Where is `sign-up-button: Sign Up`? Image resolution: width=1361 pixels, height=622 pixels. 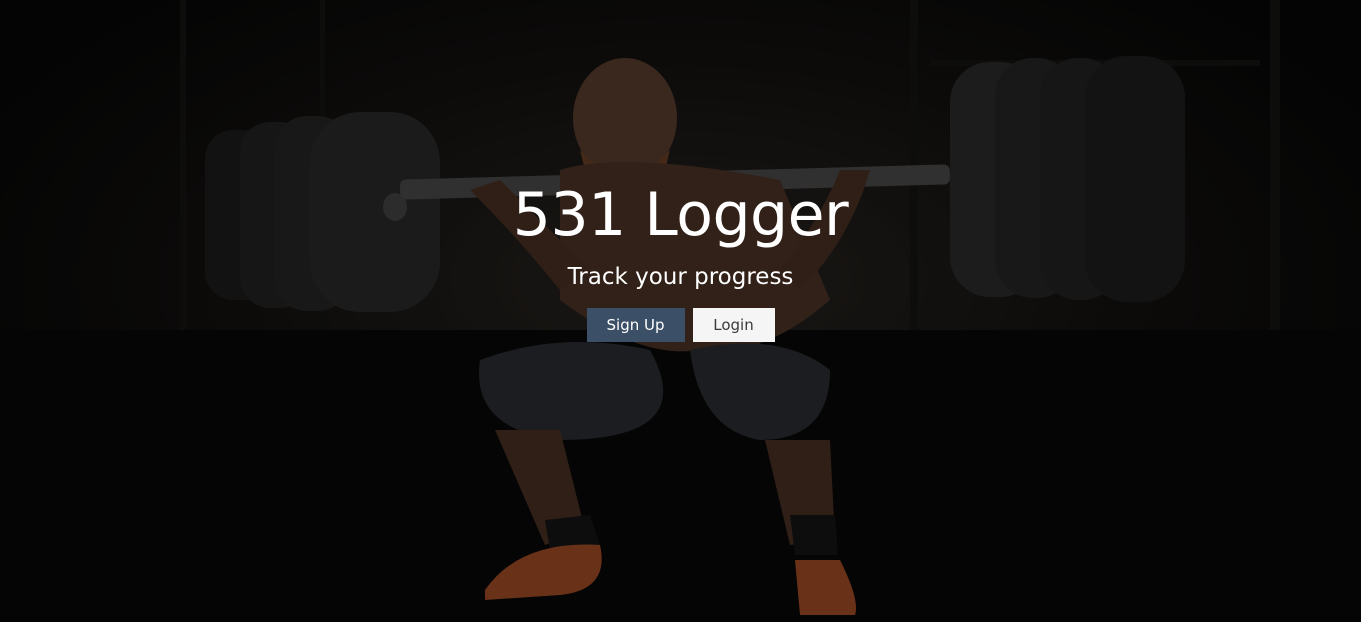 sign-up-button: Sign Up is located at coordinates (635, 325).